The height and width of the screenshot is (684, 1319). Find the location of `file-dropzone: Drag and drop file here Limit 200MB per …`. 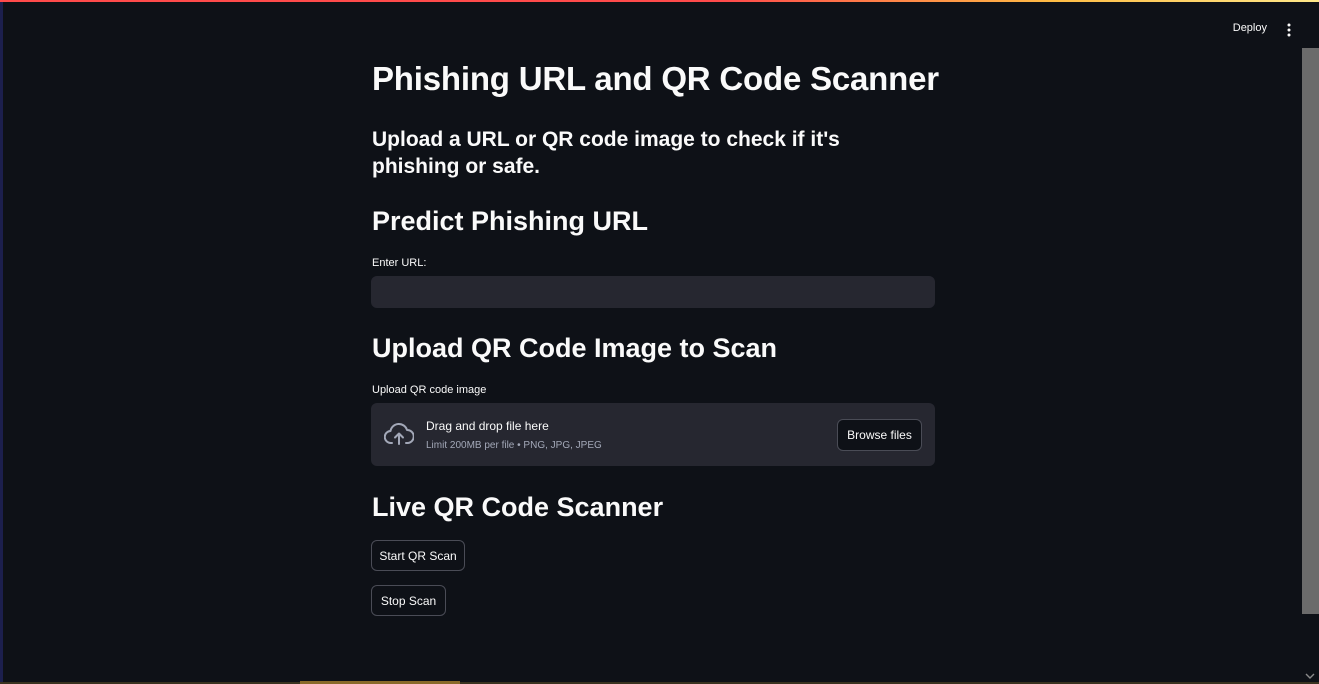

file-dropzone: Drag and drop file here Limit 200MB per … is located at coordinates (653, 434).